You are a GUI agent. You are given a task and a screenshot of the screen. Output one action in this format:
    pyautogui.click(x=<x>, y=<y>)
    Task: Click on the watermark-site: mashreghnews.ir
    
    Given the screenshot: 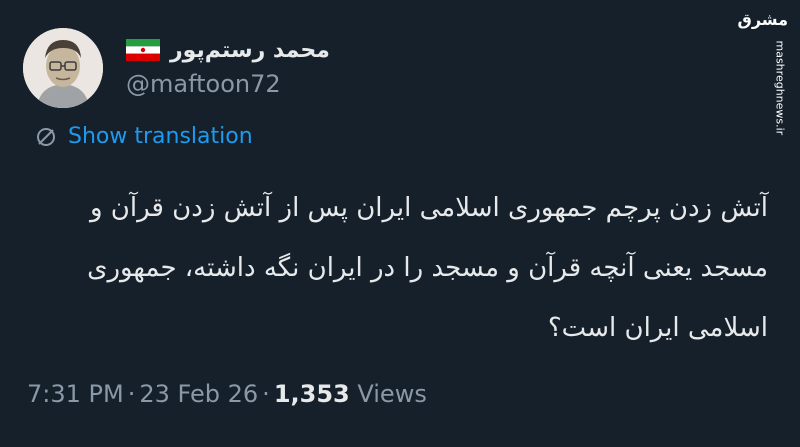 What is the action you would take?
    pyautogui.click(x=780, y=88)
    